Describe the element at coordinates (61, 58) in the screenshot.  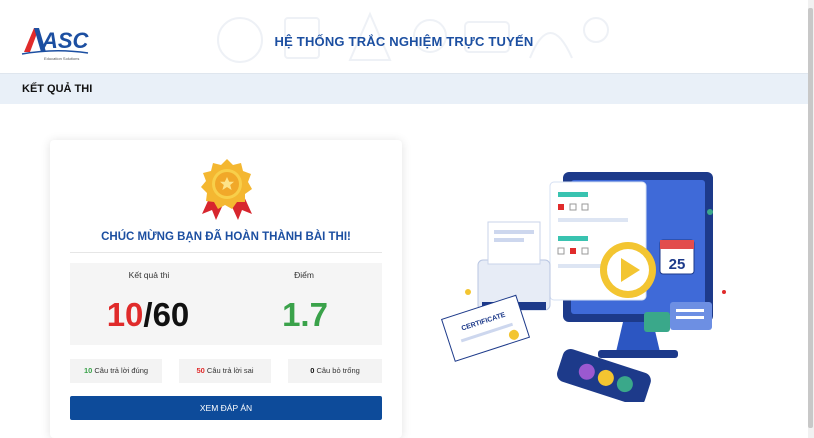
I see `logo-subtext: Education Solutions` at that location.